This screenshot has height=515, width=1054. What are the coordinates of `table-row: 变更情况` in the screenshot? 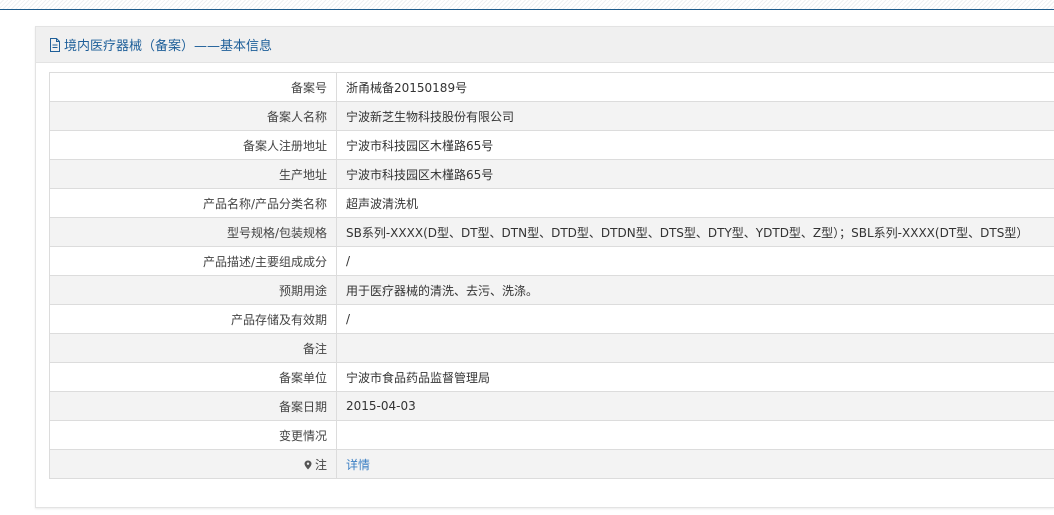 It's located at (551, 435).